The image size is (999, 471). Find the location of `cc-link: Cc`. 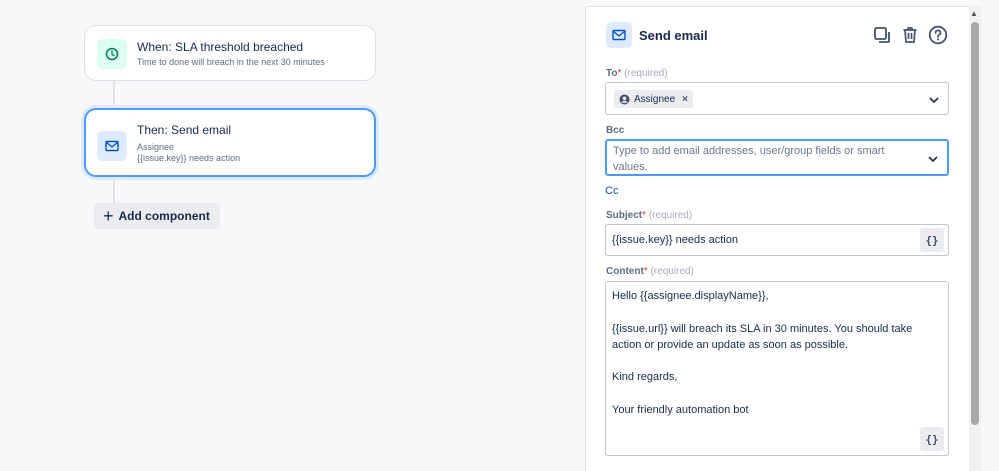

cc-link: Cc is located at coordinates (611, 191).